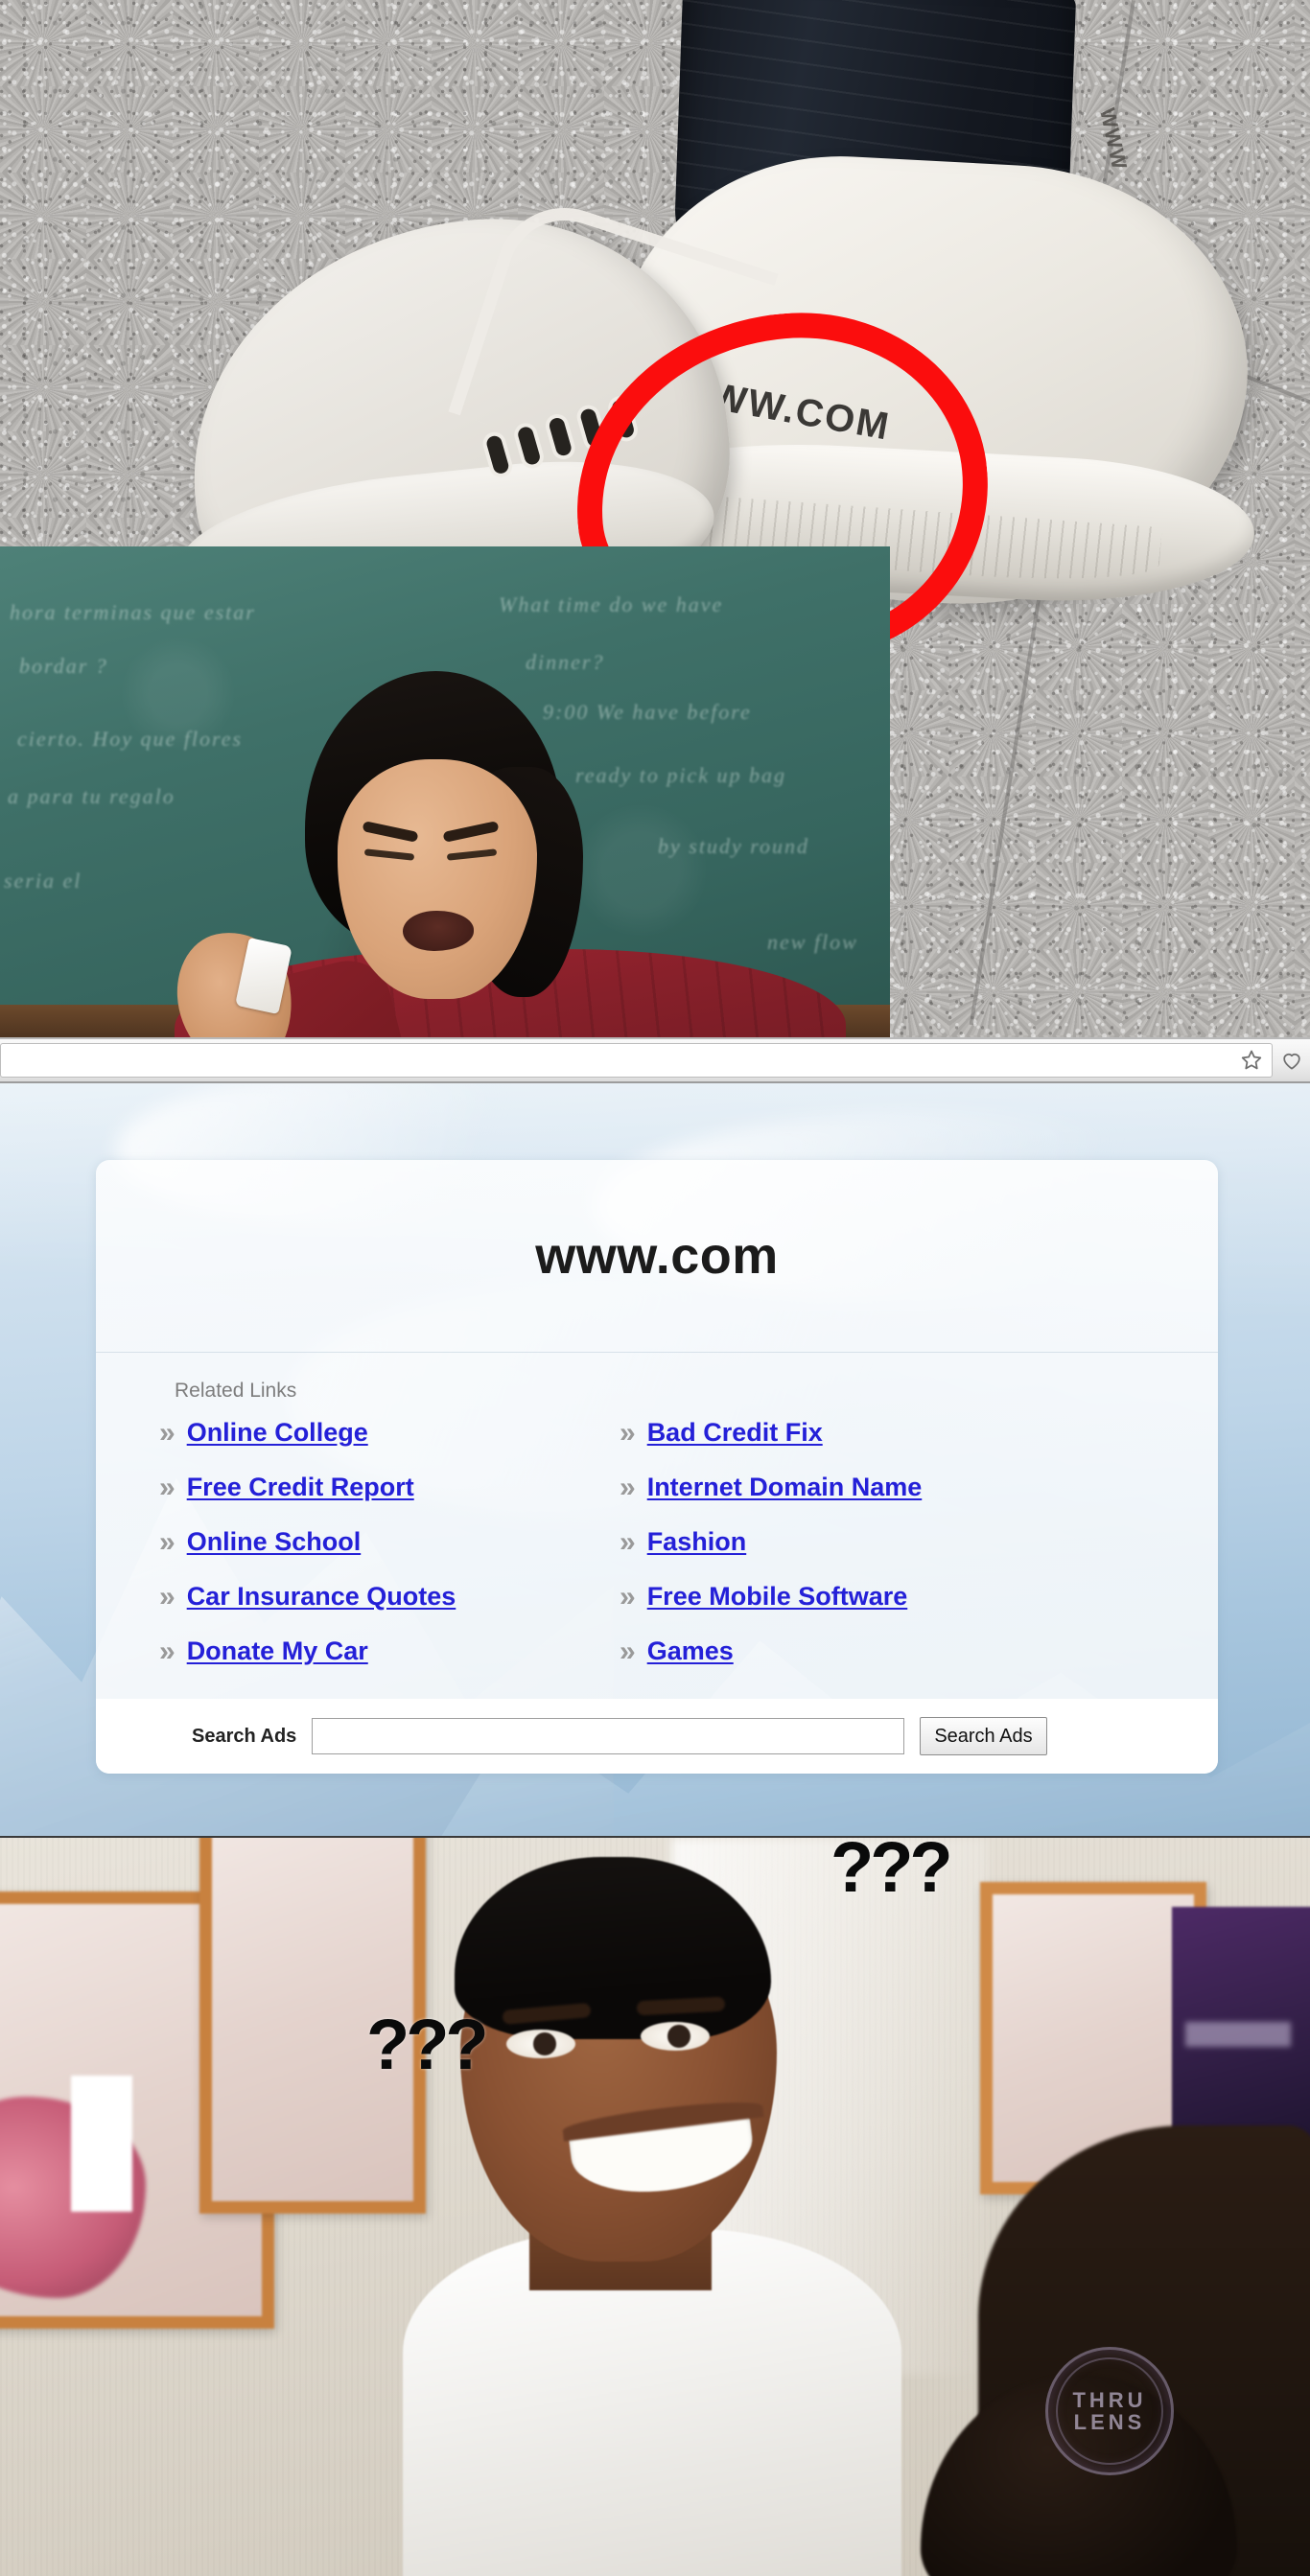 The height and width of the screenshot is (2576, 1310). Describe the element at coordinates (678, 2037) in the screenshot. I see `subject-pupil-right` at that location.